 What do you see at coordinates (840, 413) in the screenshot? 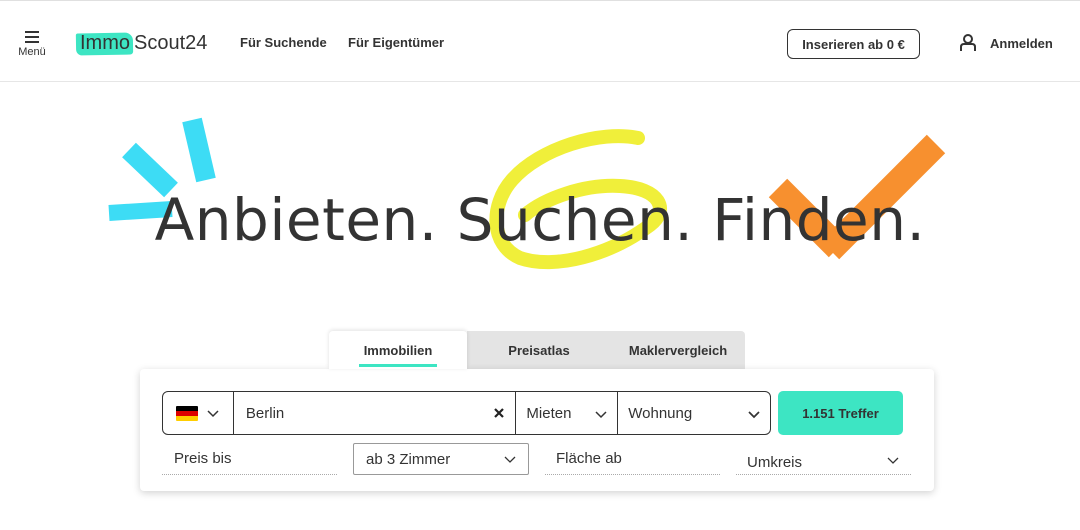
I see `show-results-button: 1.151 Treffer` at bounding box center [840, 413].